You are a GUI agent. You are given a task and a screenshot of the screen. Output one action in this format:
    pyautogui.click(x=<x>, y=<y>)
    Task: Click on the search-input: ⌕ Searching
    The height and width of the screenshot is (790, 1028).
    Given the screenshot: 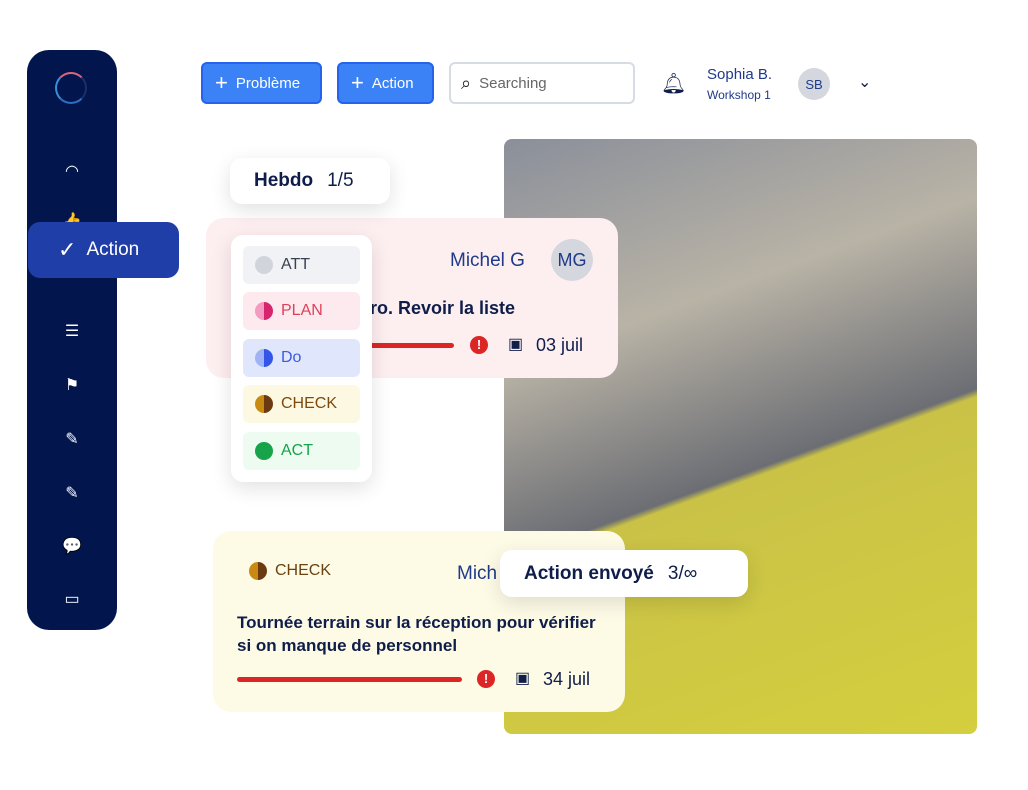 What is the action you would take?
    pyautogui.click(x=542, y=83)
    